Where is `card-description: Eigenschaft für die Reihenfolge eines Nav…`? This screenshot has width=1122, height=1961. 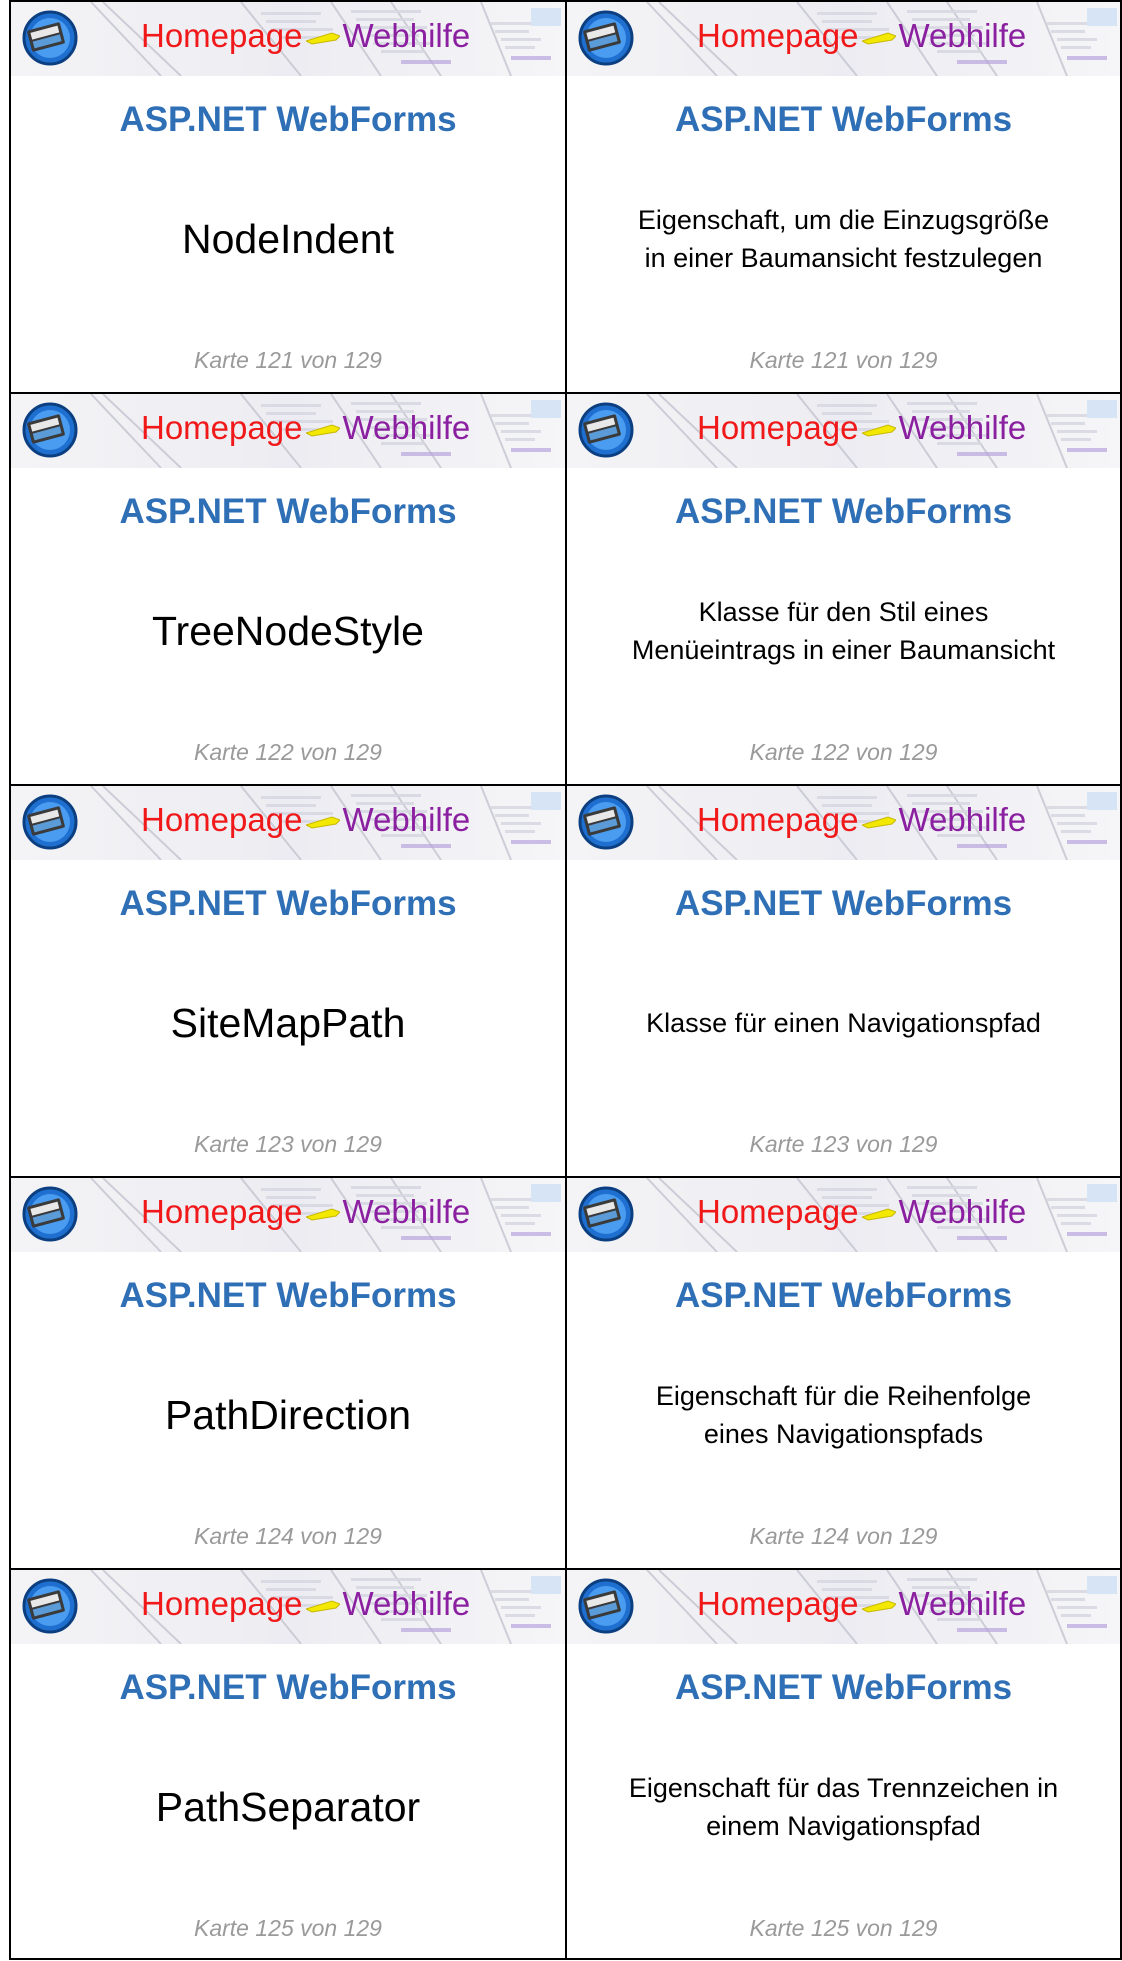 card-description: Eigenschaft für die Reihenfolge eines Nav… is located at coordinates (843, 1415).